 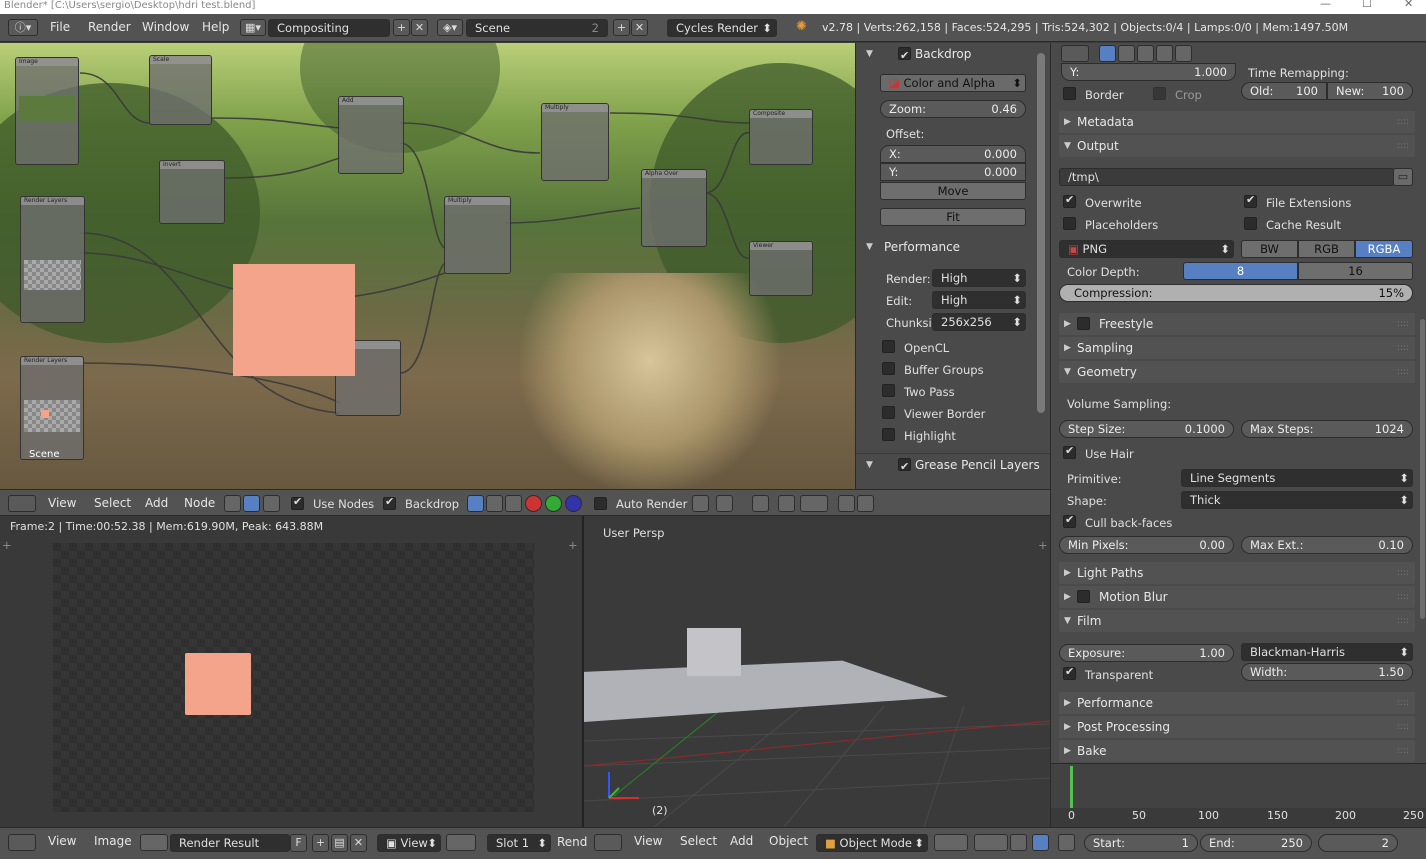 I want to click on highlight-checkbox, so click(x=888, y=434).